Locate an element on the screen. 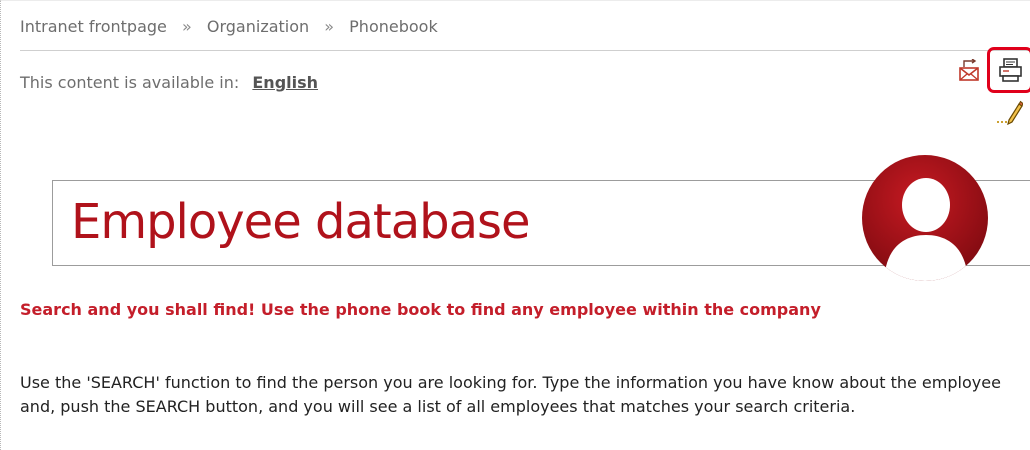  email-icon is located at coordinates (970, 71).